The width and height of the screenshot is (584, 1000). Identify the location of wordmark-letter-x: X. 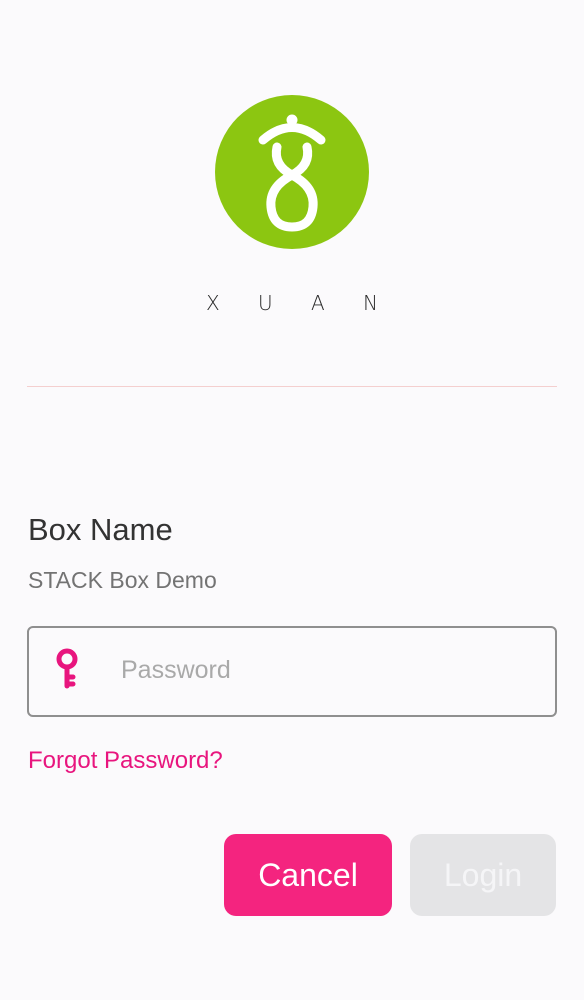
(213, 303).